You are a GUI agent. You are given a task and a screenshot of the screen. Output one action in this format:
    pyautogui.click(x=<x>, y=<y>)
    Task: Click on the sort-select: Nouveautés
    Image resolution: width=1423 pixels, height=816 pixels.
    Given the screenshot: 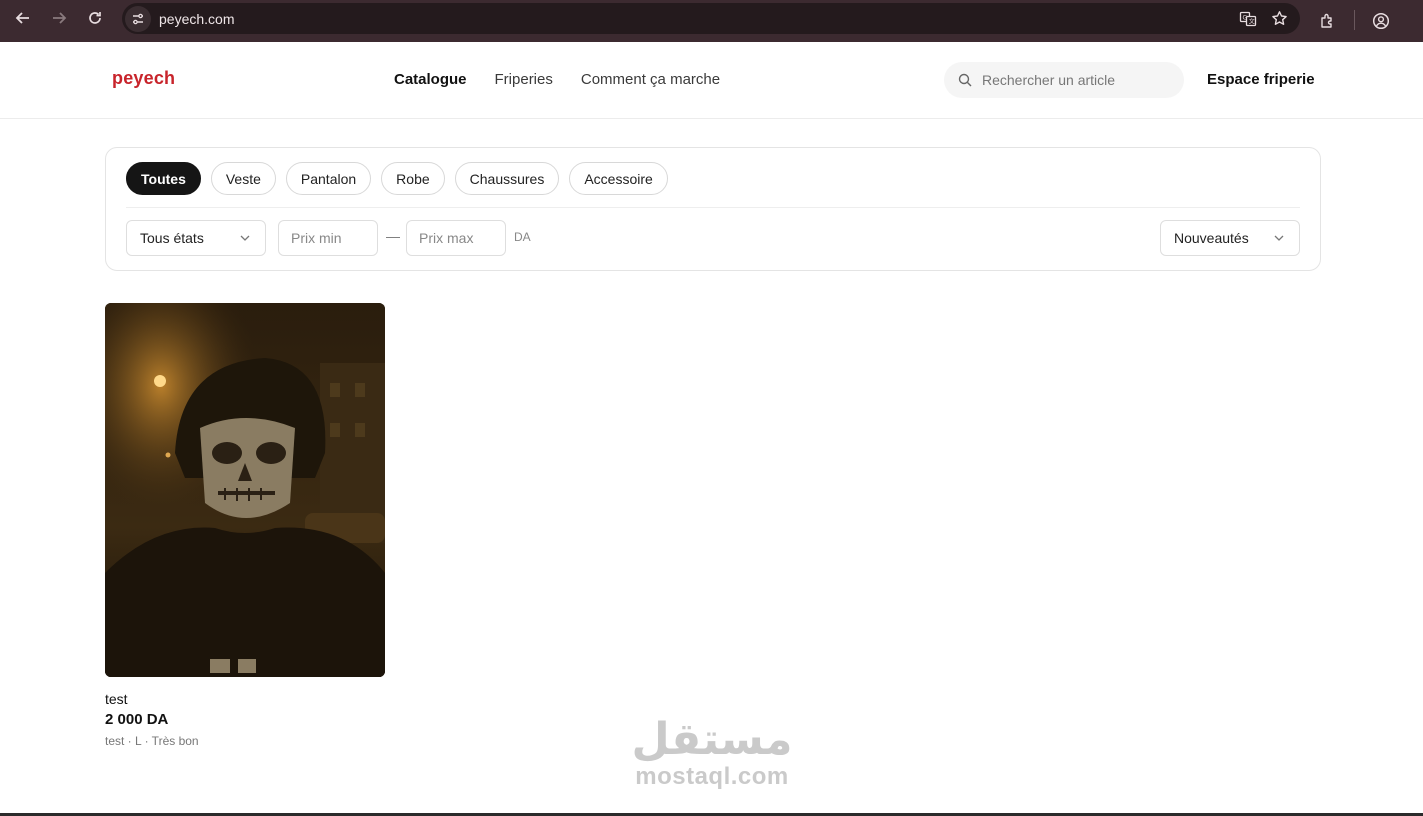 What is the action you would take?
    pyautogui.click(x=1230, y=238)
    